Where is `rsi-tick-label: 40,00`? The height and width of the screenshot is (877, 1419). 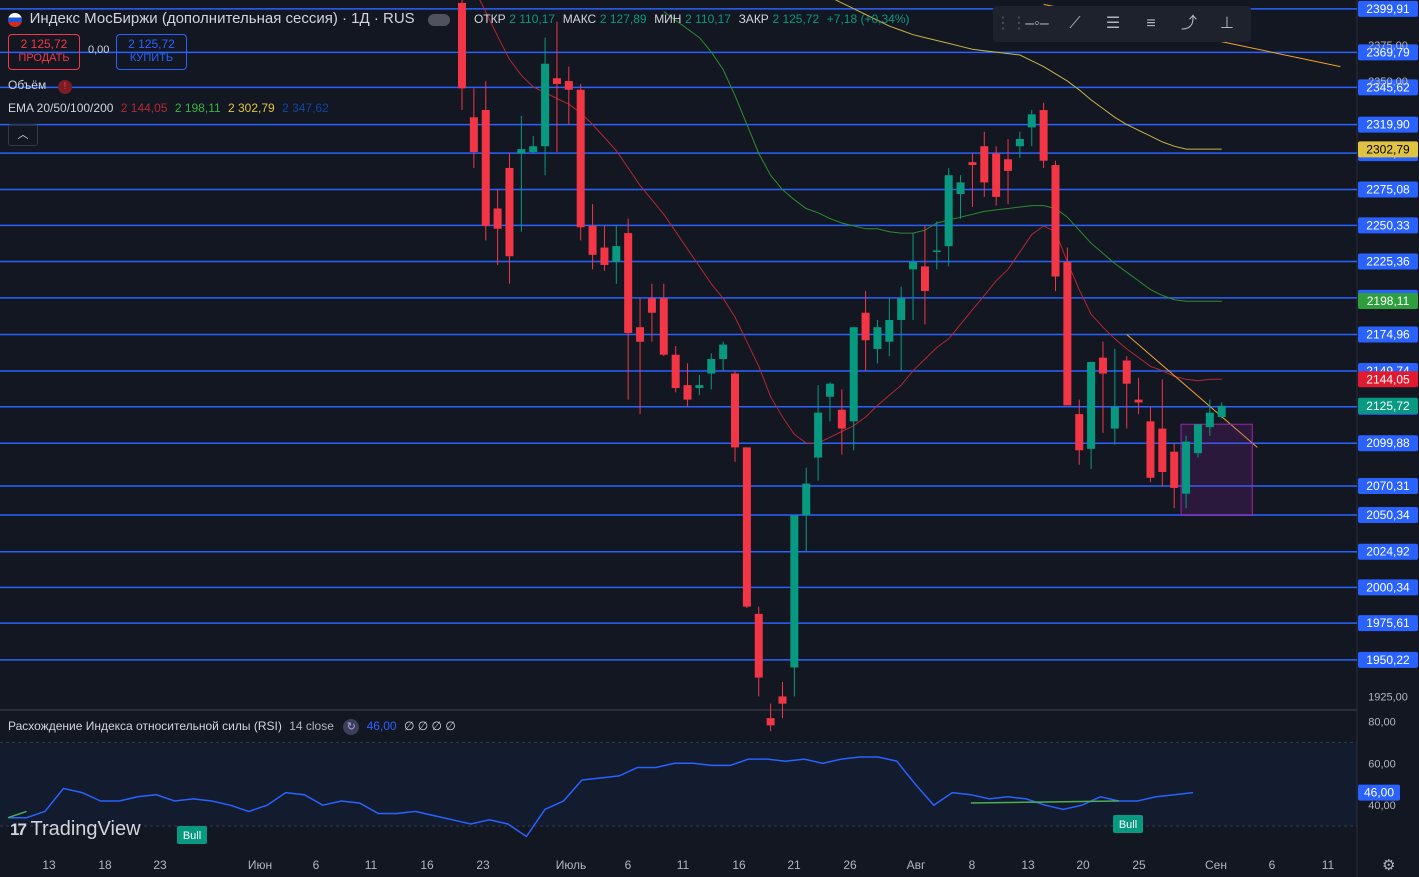 rsi-tick-label: 40,00 is located at coordinates (1382, 806).